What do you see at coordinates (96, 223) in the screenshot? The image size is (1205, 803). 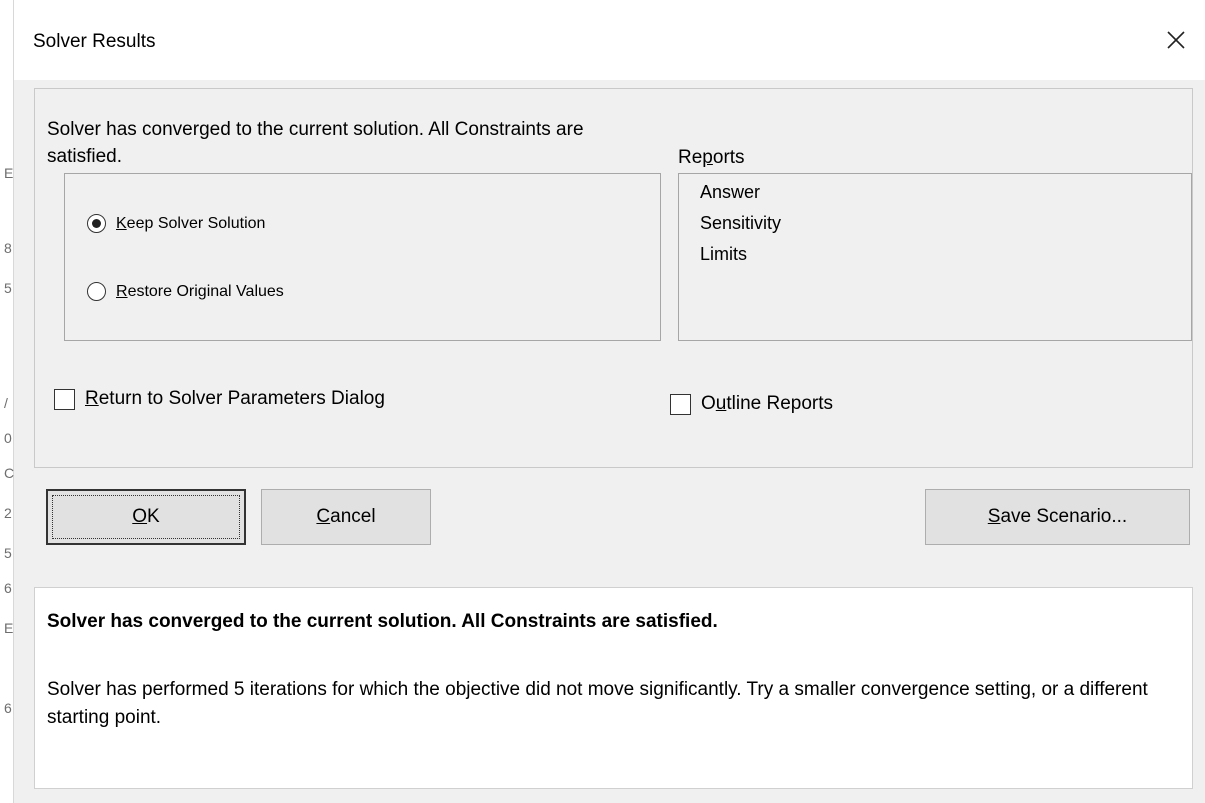 I see `radio-selected-icon` at bounding box center [96, 223].